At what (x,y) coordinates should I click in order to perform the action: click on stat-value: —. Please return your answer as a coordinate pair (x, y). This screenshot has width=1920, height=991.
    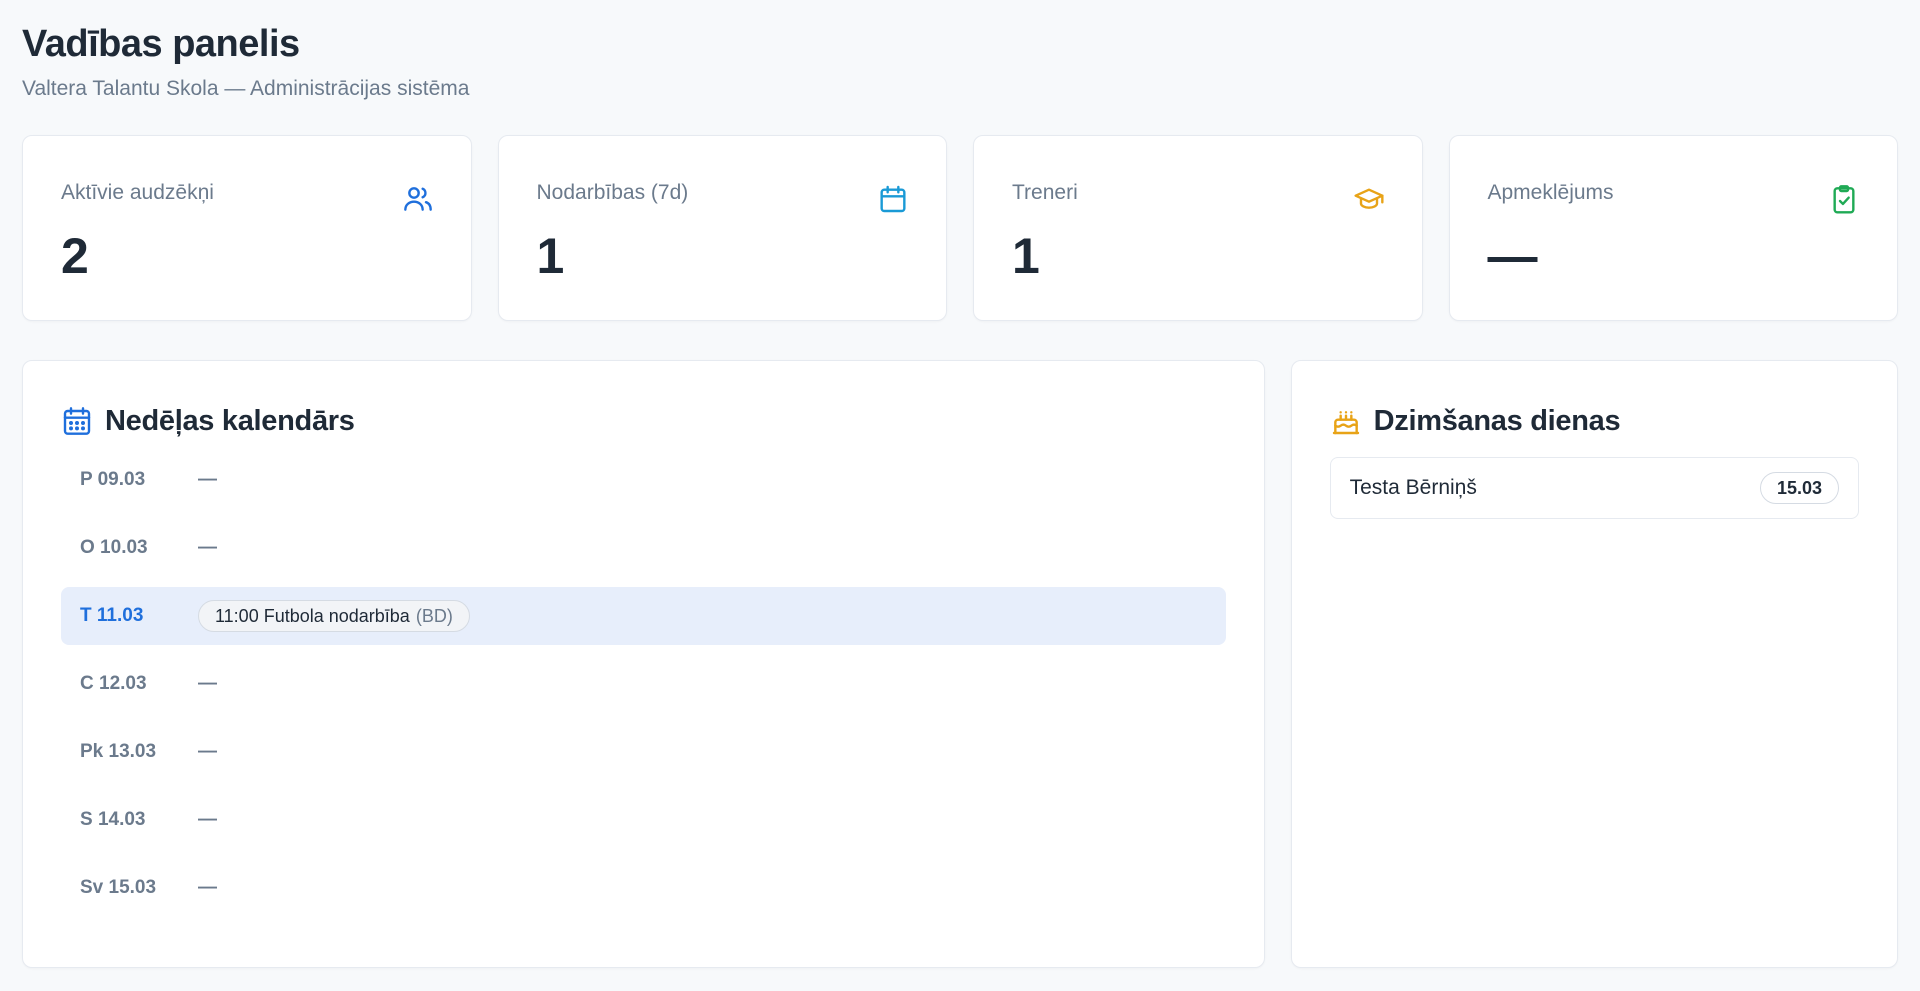
    Looking at the image, I should click on (1512, 256).